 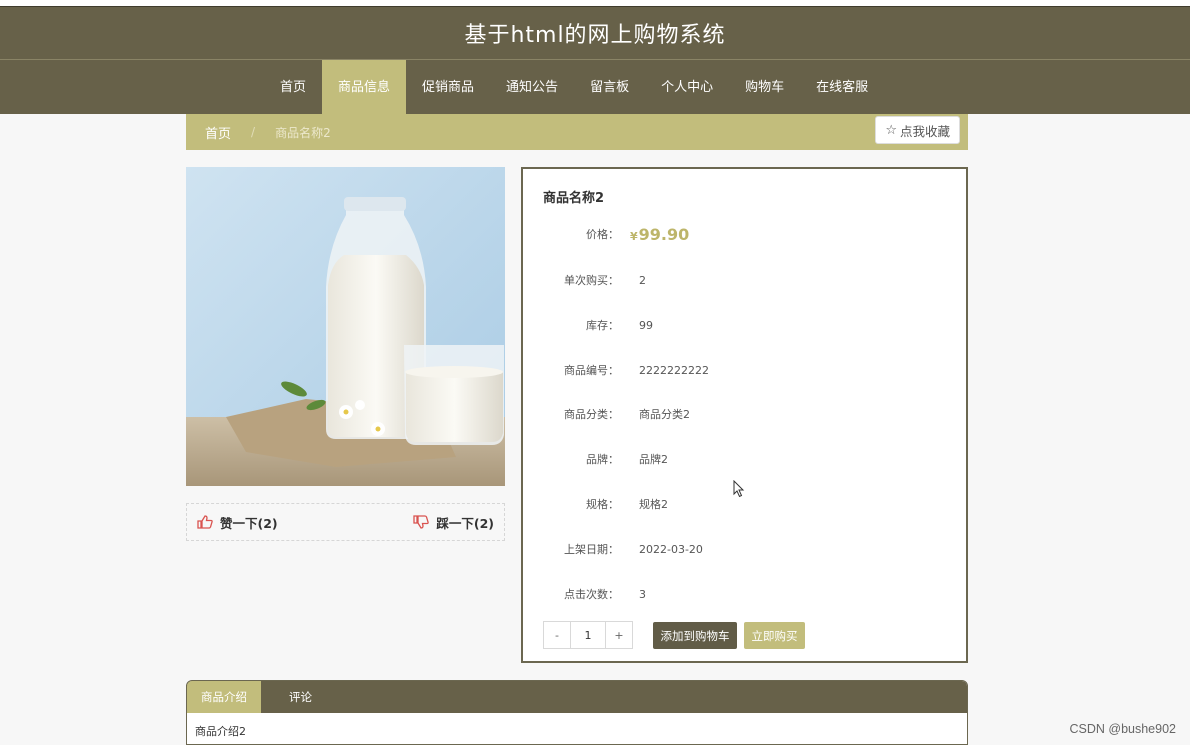 What do you see at coordinates (744, 594) in the screenshot?
I see `info-row-clicks: 点击次数： 3` at bounding box center [744, 594].